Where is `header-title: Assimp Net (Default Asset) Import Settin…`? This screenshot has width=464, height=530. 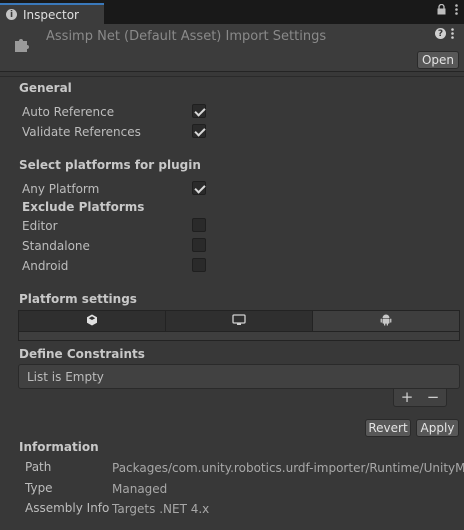 header-title: Assimp Net (Default Asset) Import Settin… is located at coordinates (186, 36).